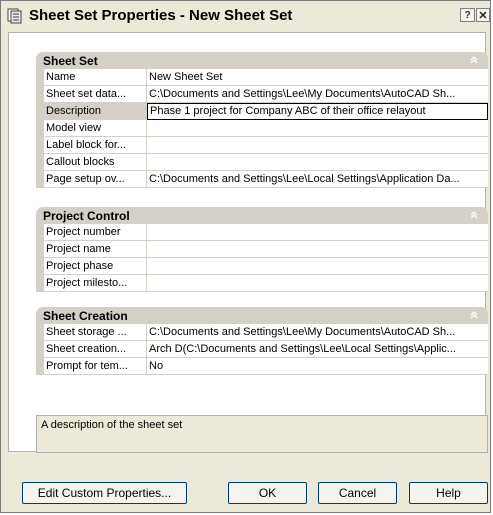  I want to click on property-label: Name, so click(91, 77).